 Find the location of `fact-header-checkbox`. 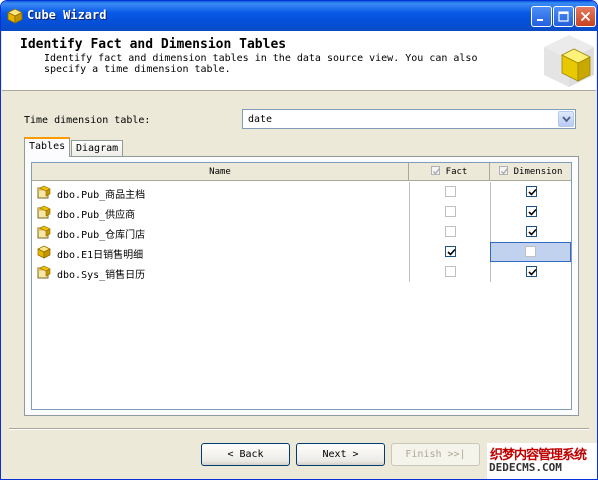

fact-header-checkbox is located at coordinates (435, 170).